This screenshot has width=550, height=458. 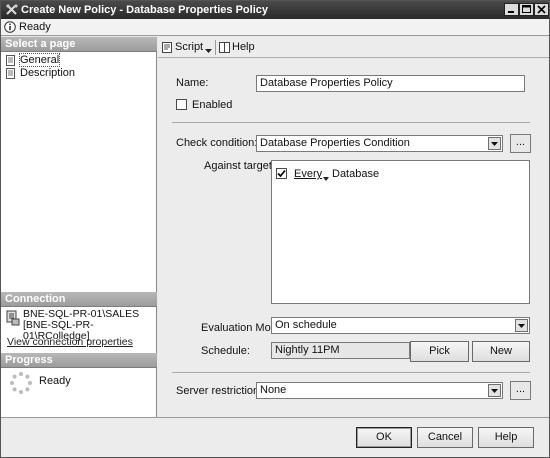 I want to click on targets-list: Every Database, so click(x=400, y=232).